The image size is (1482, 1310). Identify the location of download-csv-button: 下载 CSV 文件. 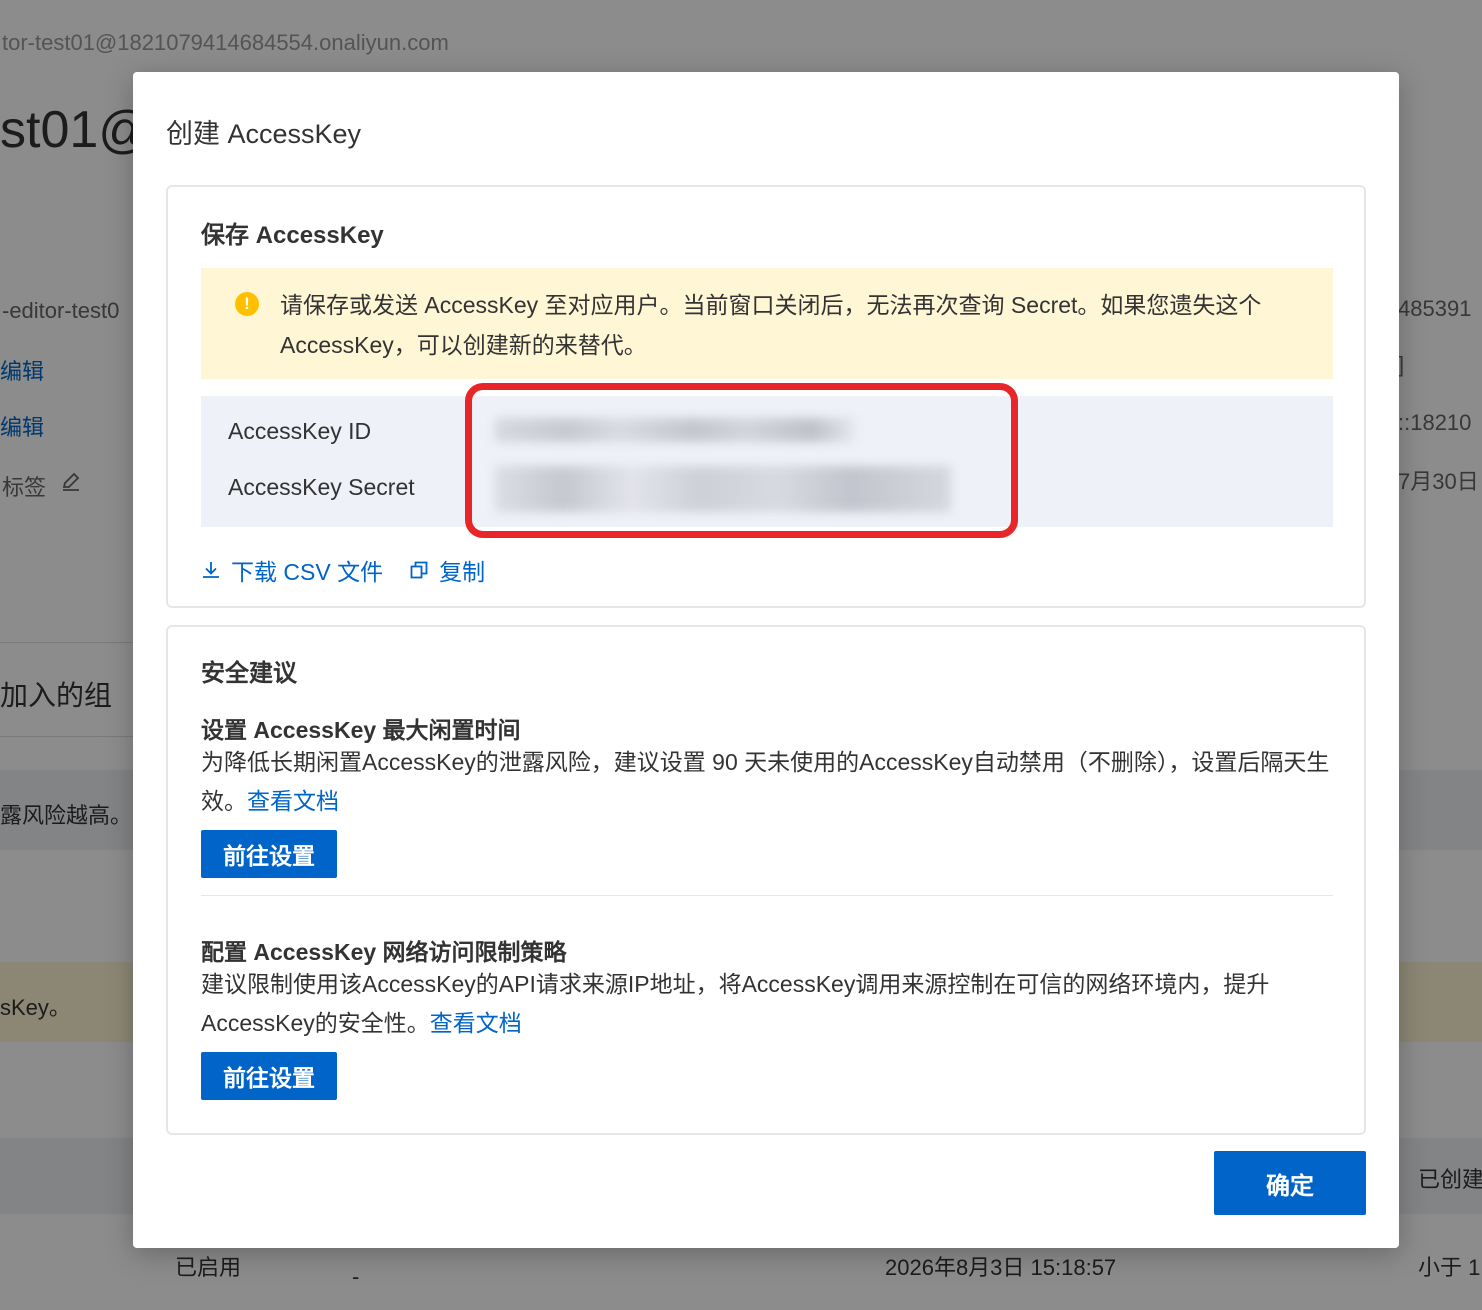
(292, 570).